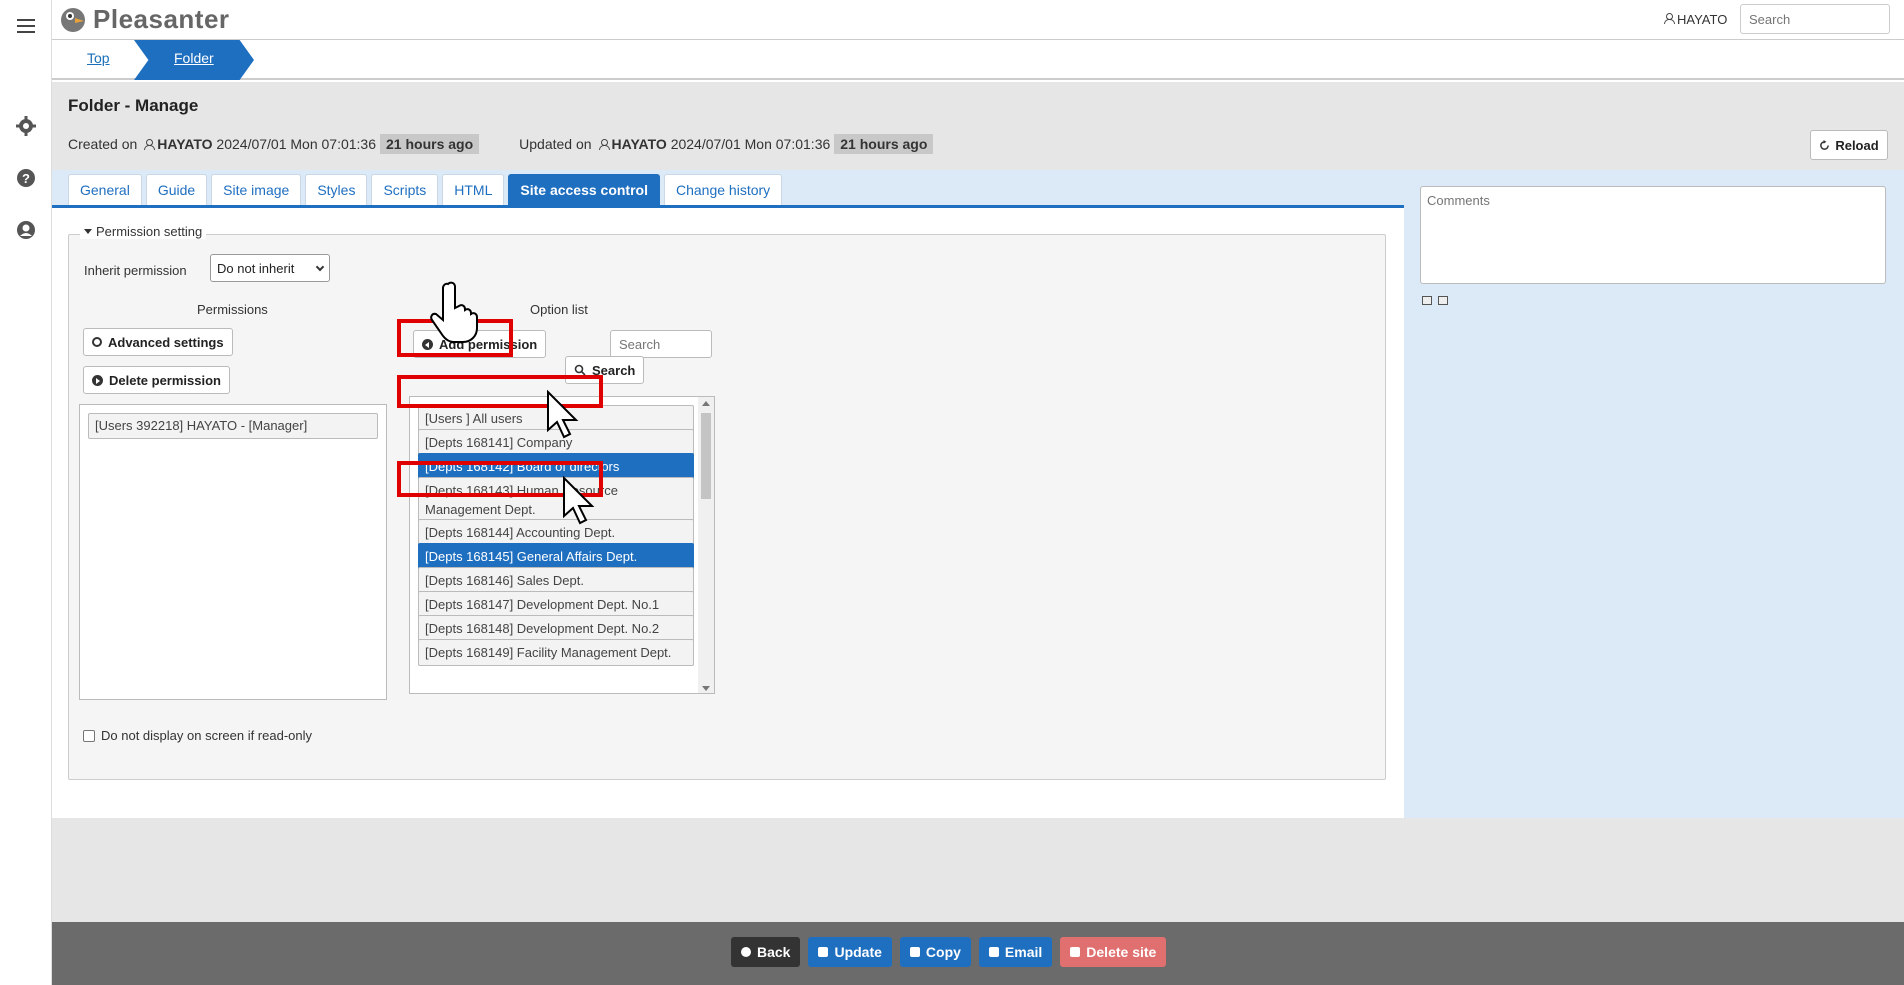 The image size is (1904, 985). I want to click on current-user: HAYATO, so click(1692, 19).